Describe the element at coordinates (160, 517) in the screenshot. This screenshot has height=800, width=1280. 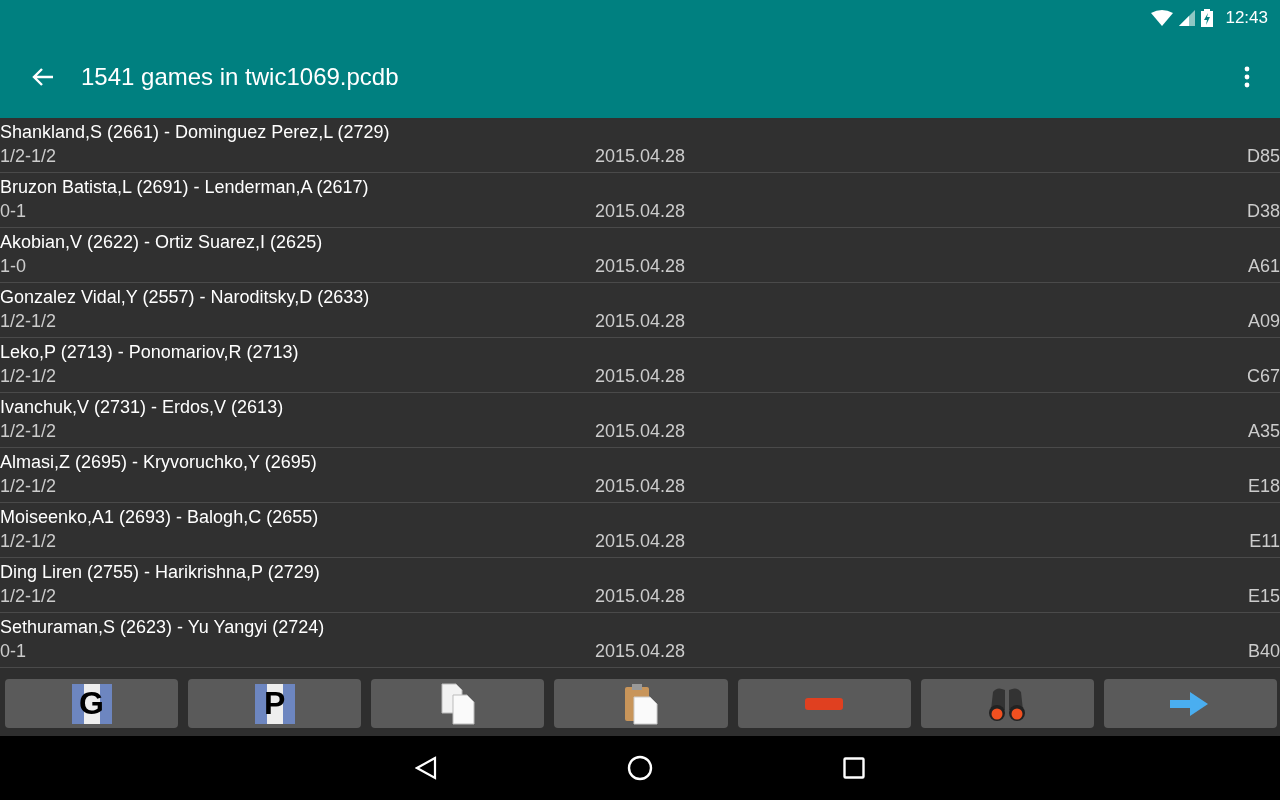
I see `game-players: Moiseenko,A1 (2693) - Balogh,C (2655)` at that location.